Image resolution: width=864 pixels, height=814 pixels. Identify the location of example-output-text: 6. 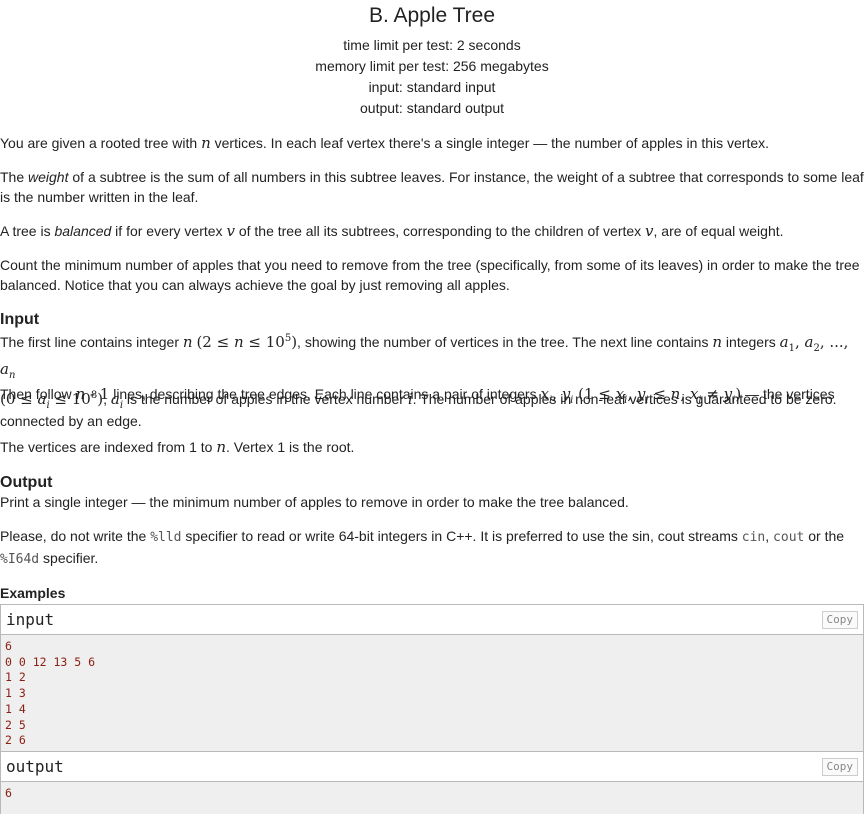
(432, 798).